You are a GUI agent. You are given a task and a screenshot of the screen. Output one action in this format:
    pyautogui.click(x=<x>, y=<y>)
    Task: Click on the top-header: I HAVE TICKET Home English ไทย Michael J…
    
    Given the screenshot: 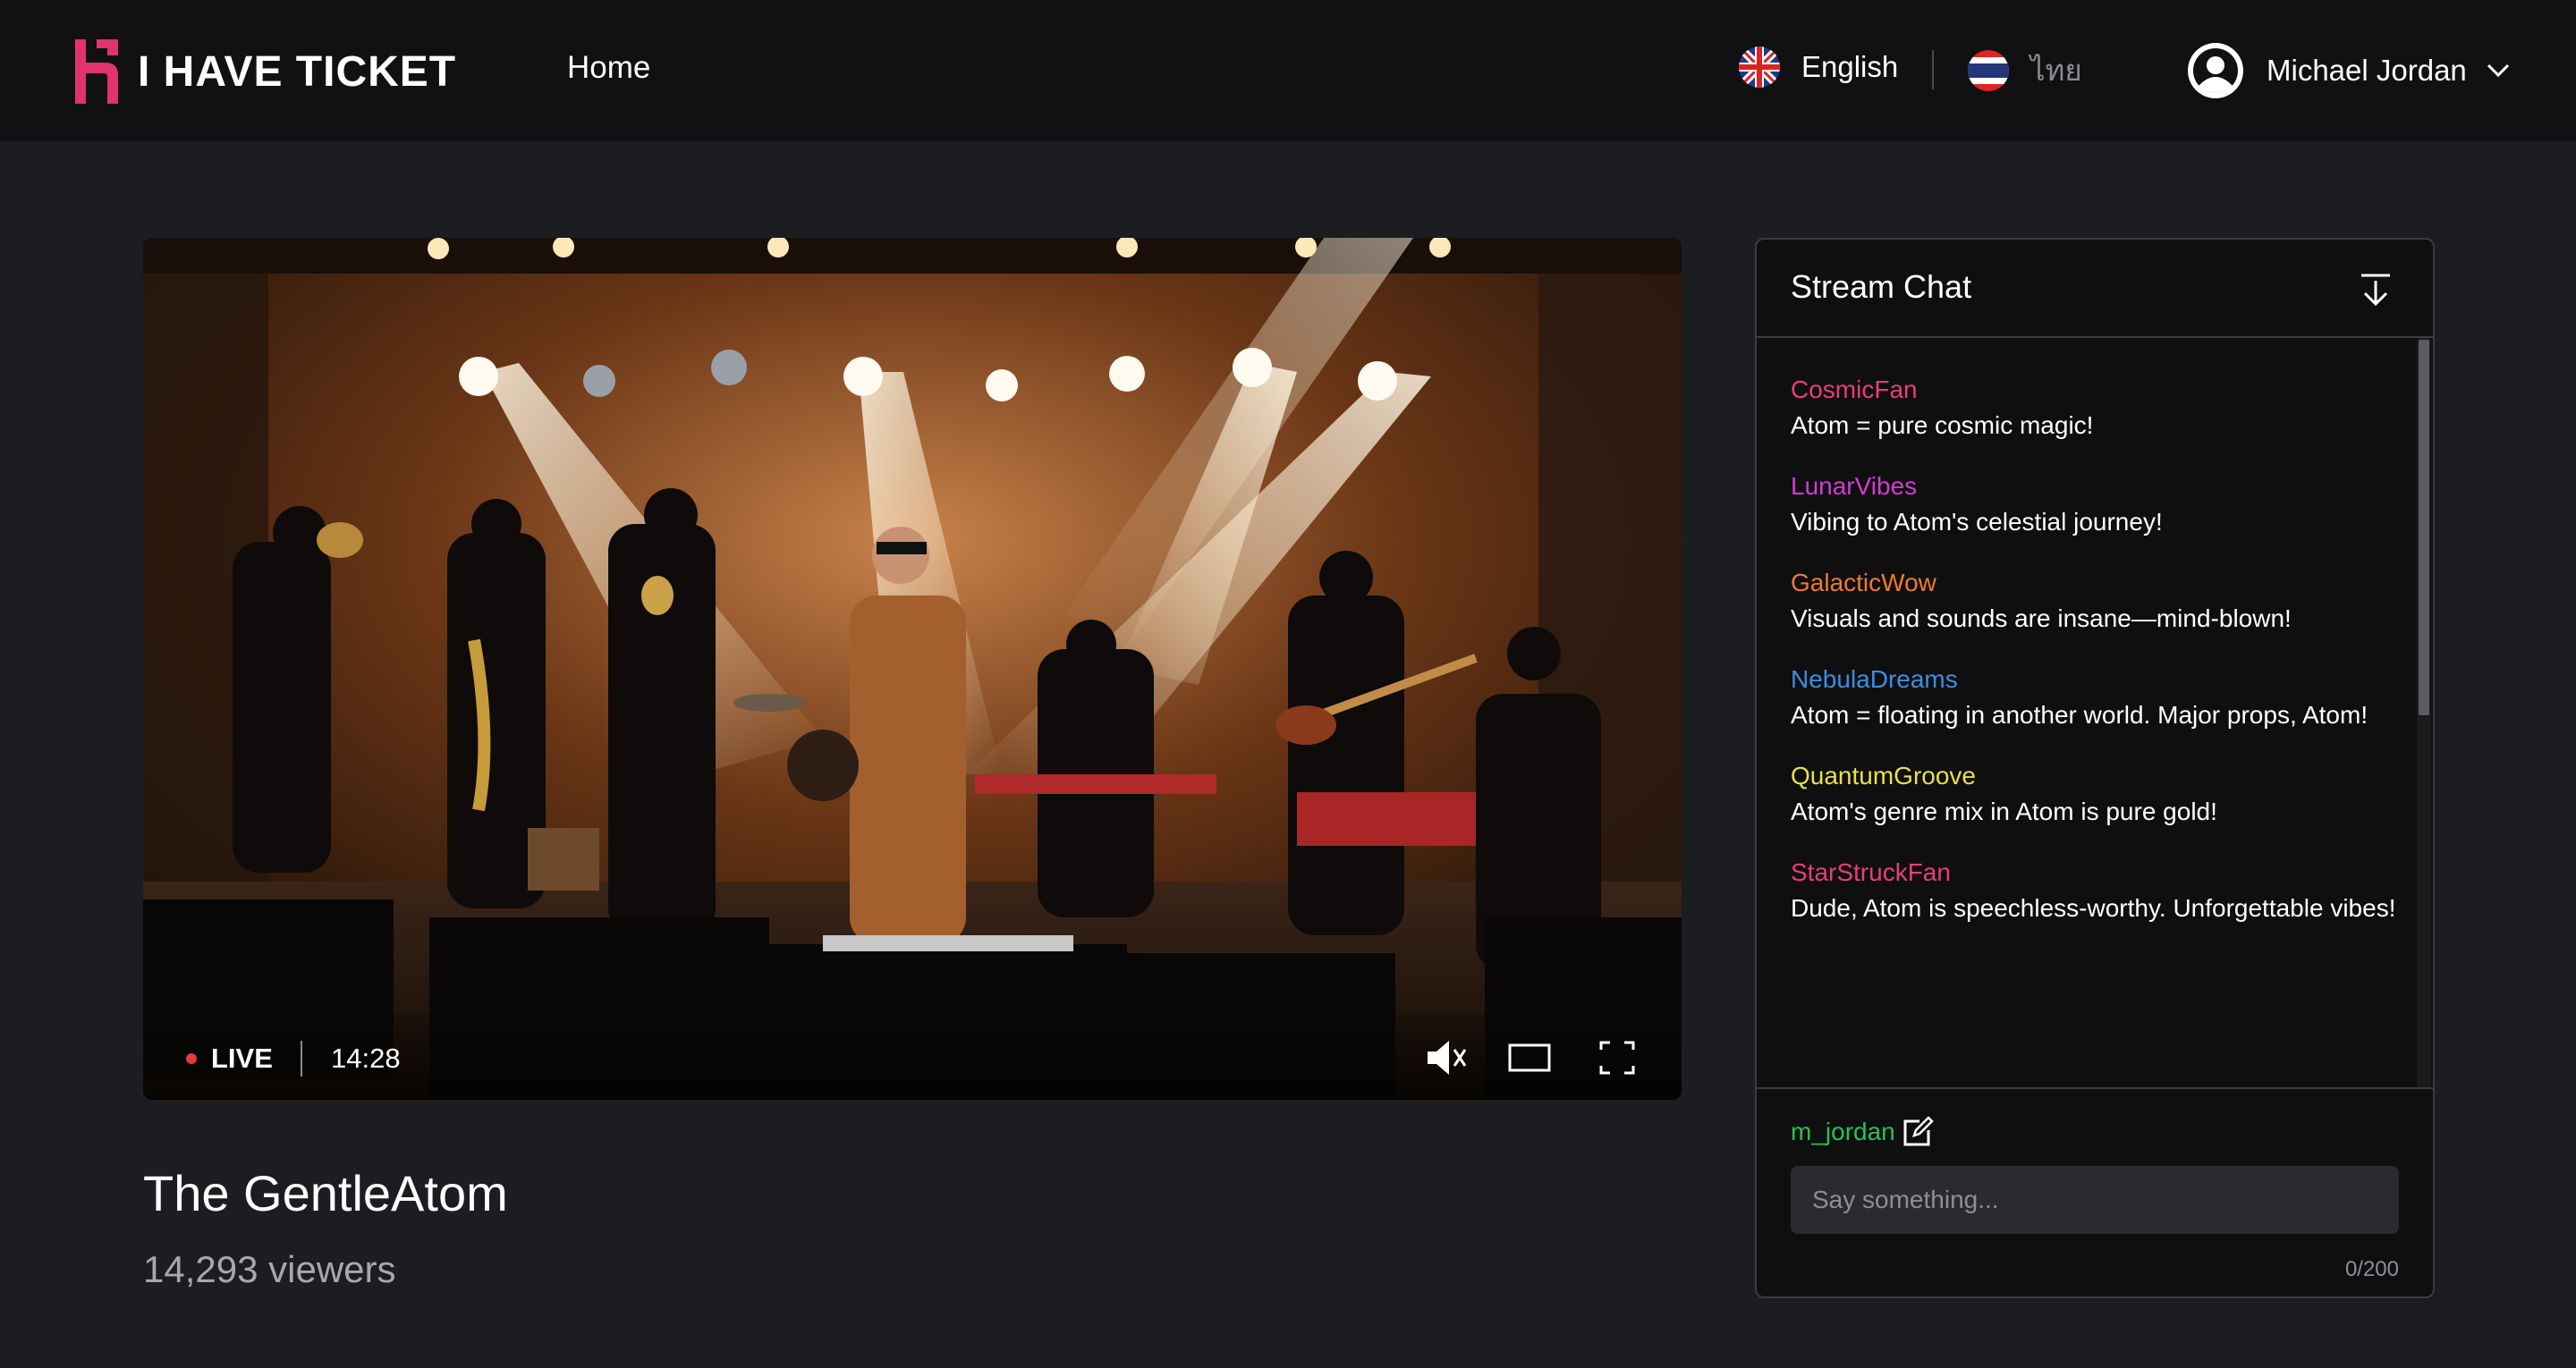 What is the action you would take?
    pyautogui.click(x=1288, y=70)
    